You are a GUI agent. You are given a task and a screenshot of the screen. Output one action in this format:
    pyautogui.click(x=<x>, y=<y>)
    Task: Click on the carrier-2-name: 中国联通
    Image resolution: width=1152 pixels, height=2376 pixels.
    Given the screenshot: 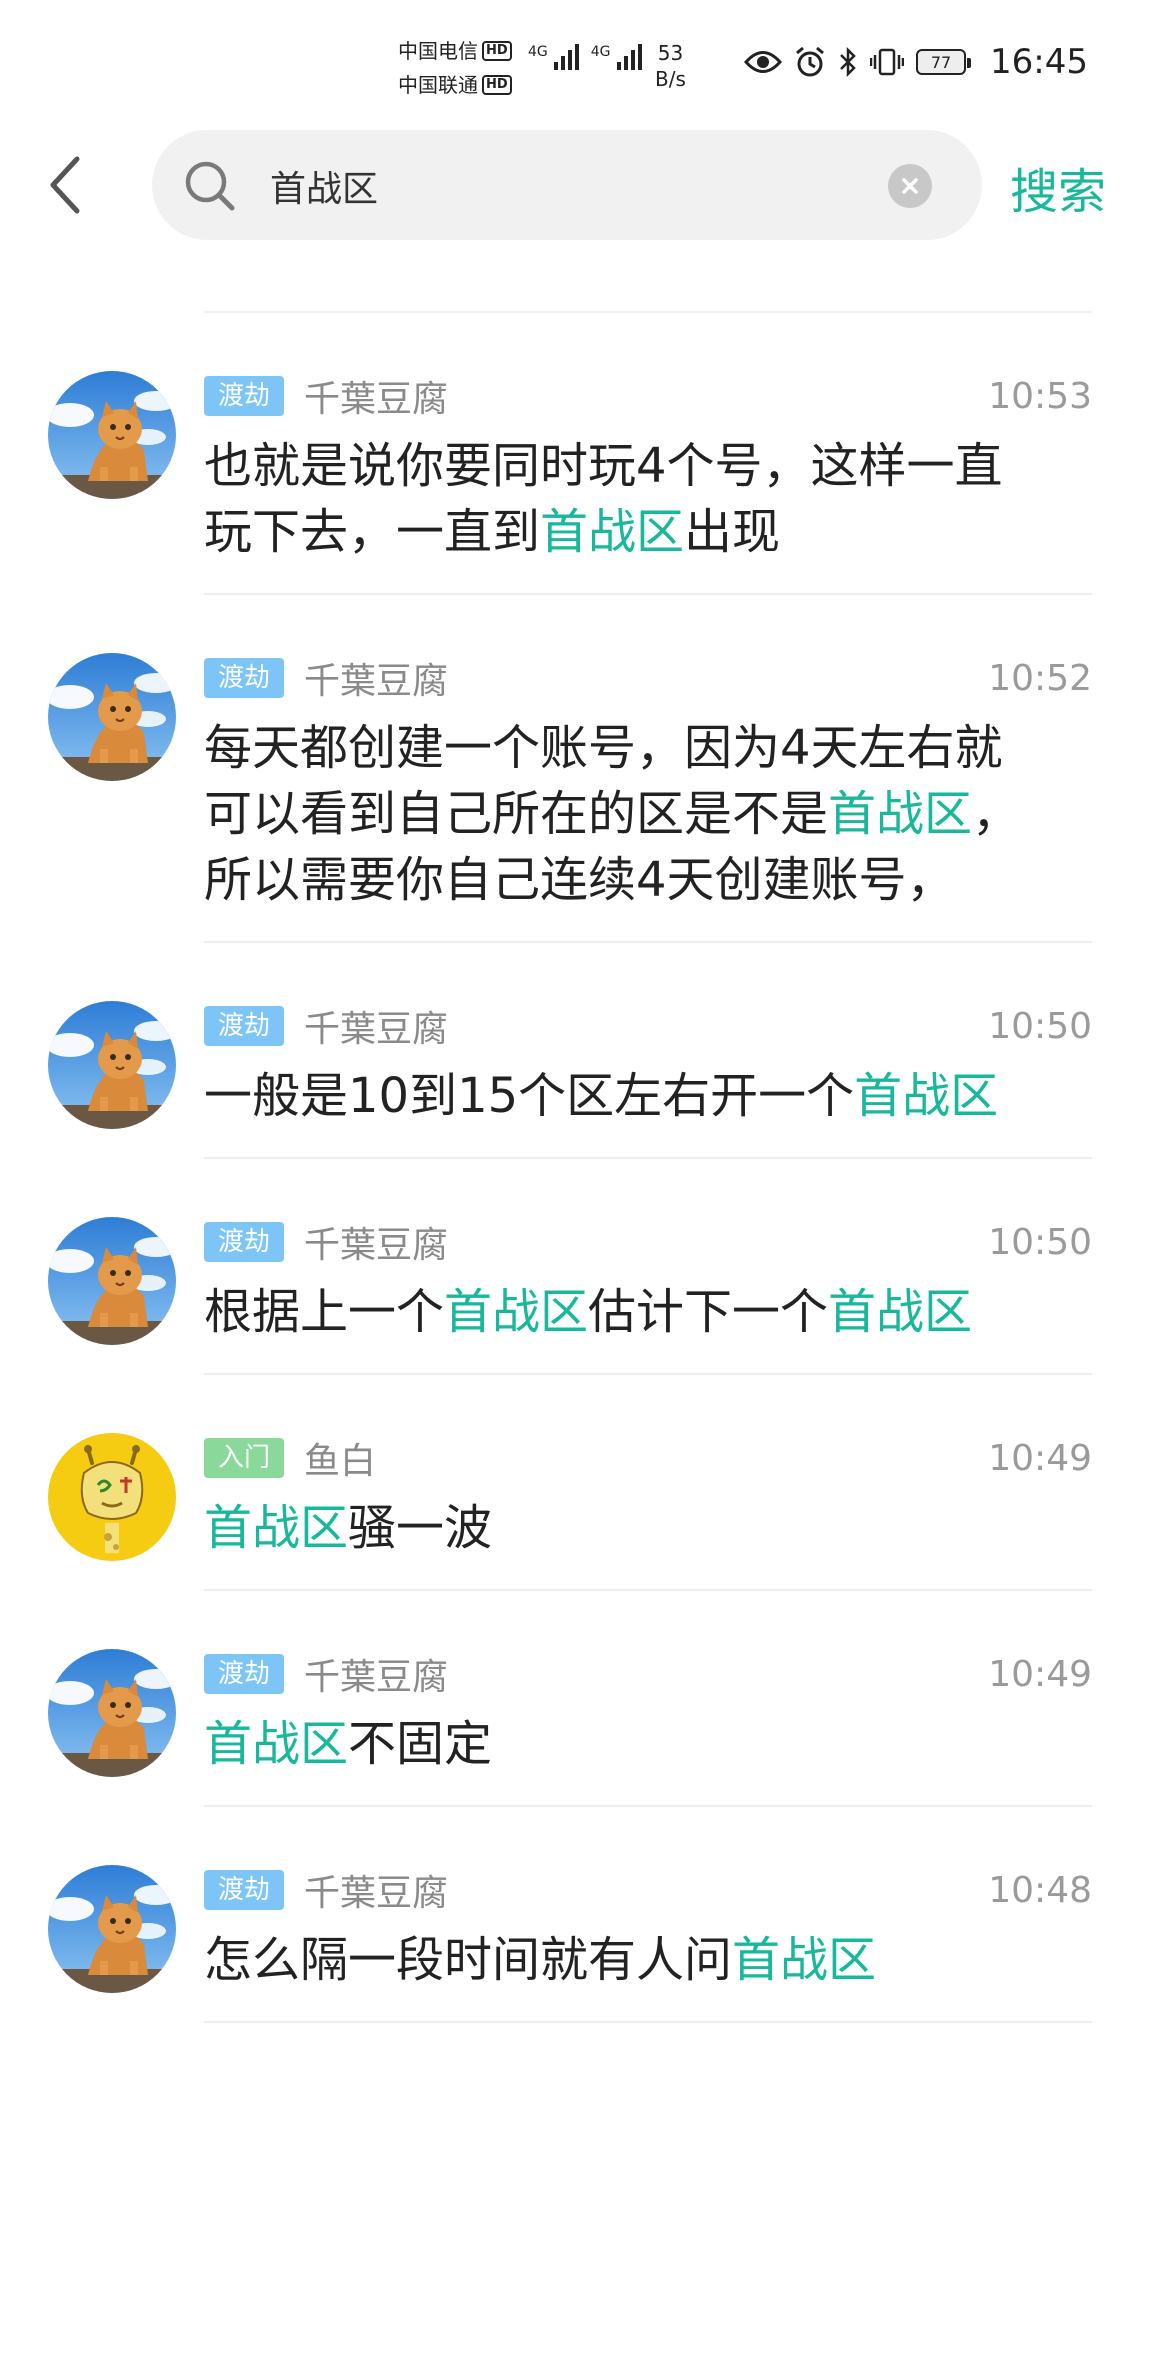 What is the action you would take?
    pyautogui.click(x=438, y=85)
    